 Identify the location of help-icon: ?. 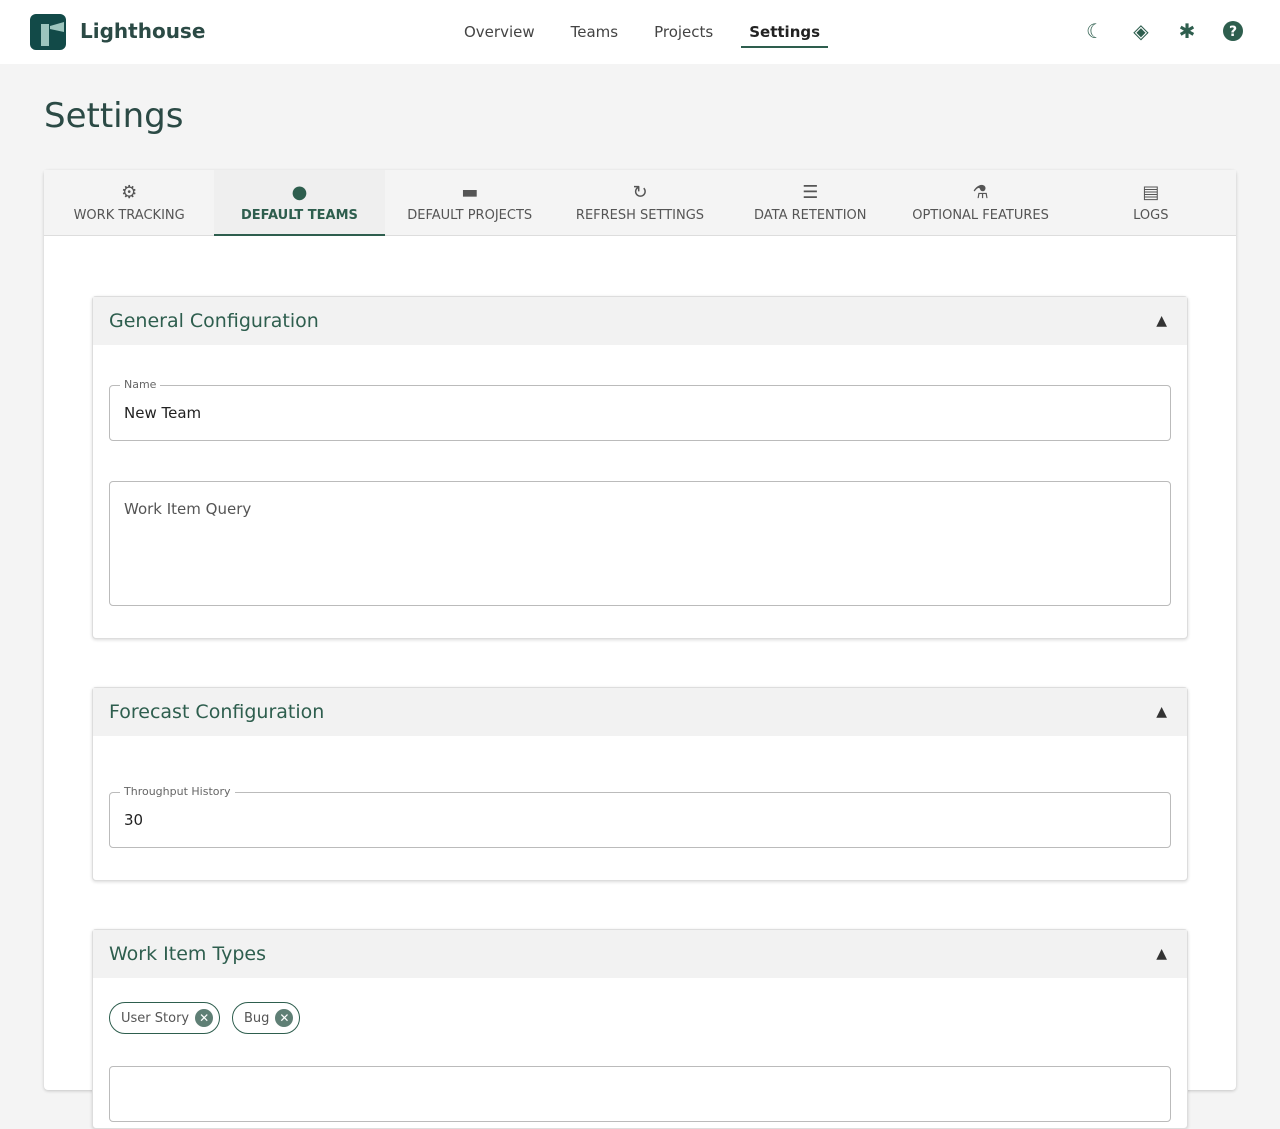
(1233, 31).